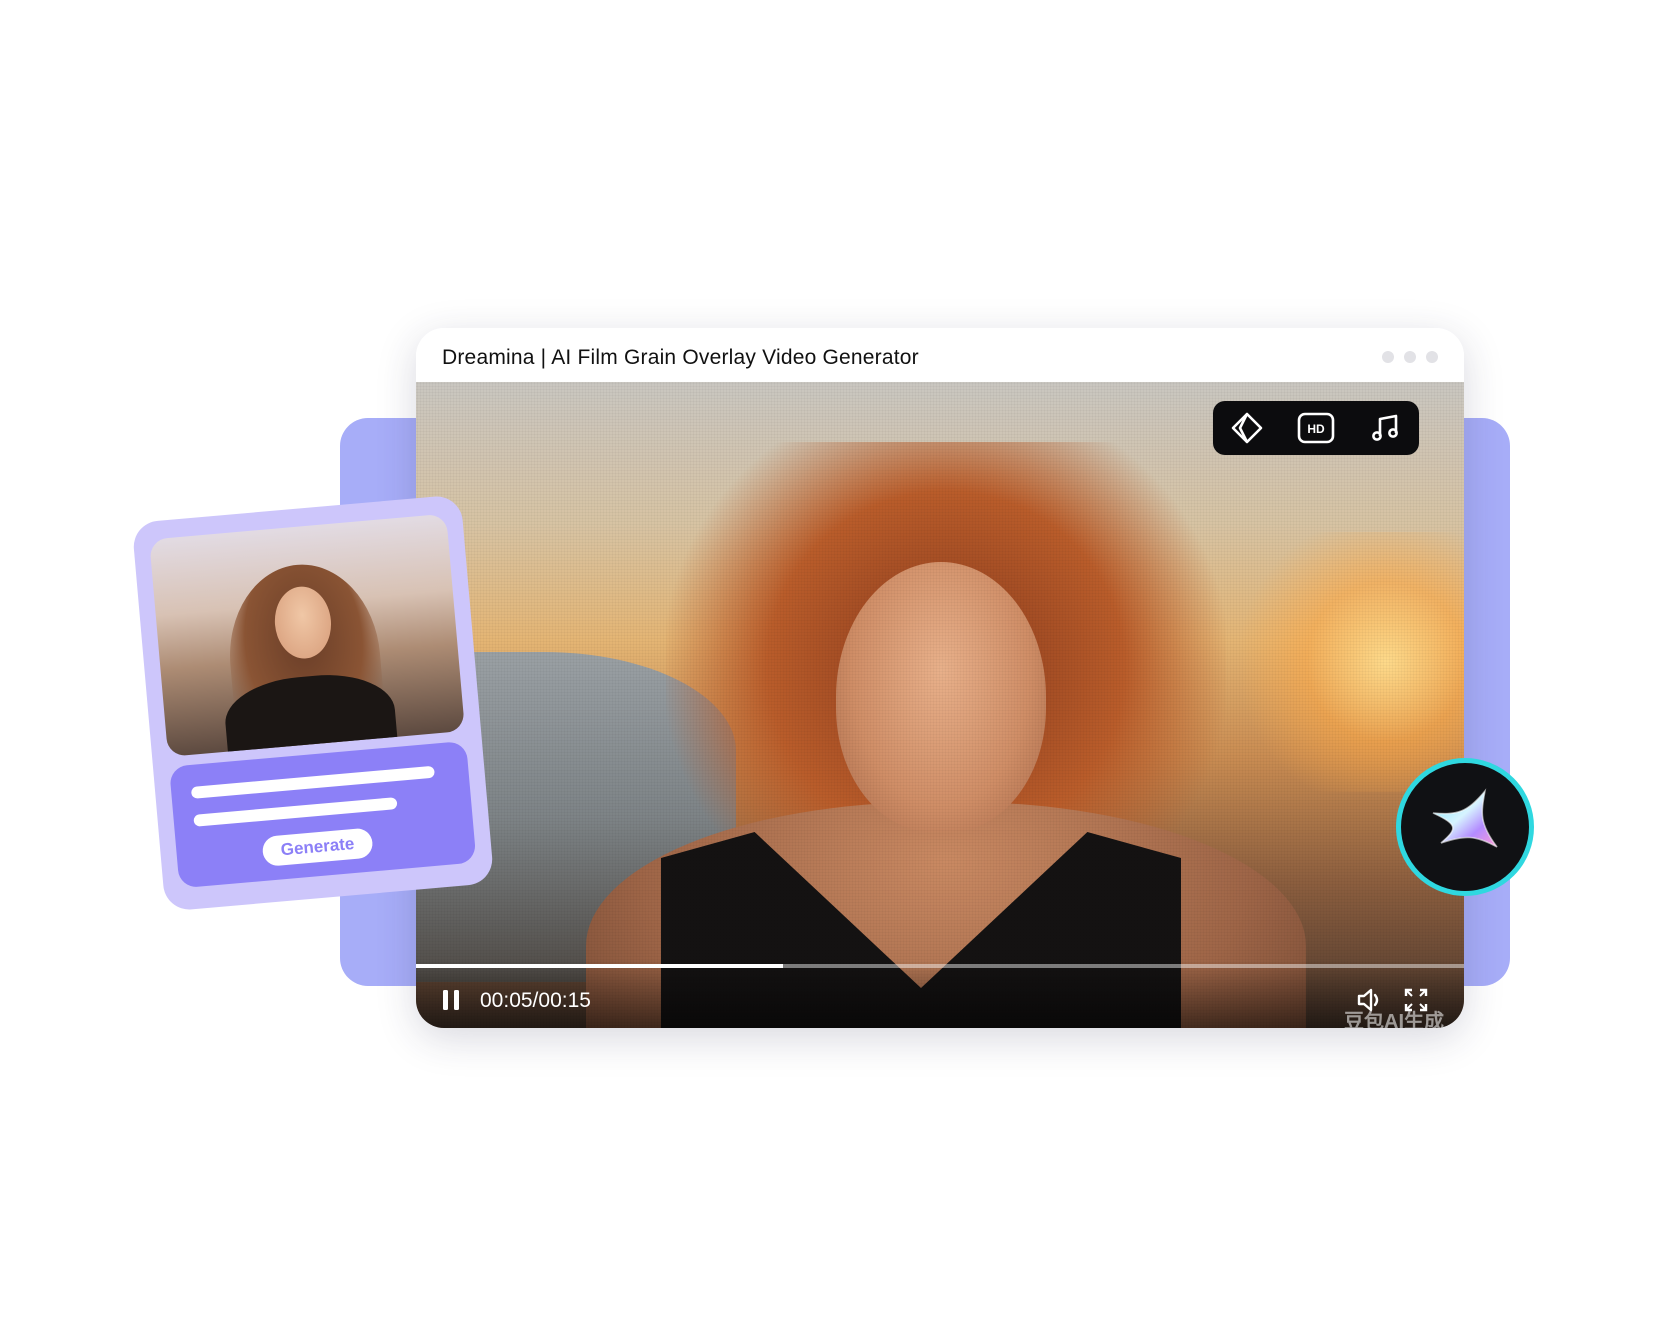 The height and width of the screenshot is (1344, 1680). I want to click on music-tool-button, so click(1385, 428).